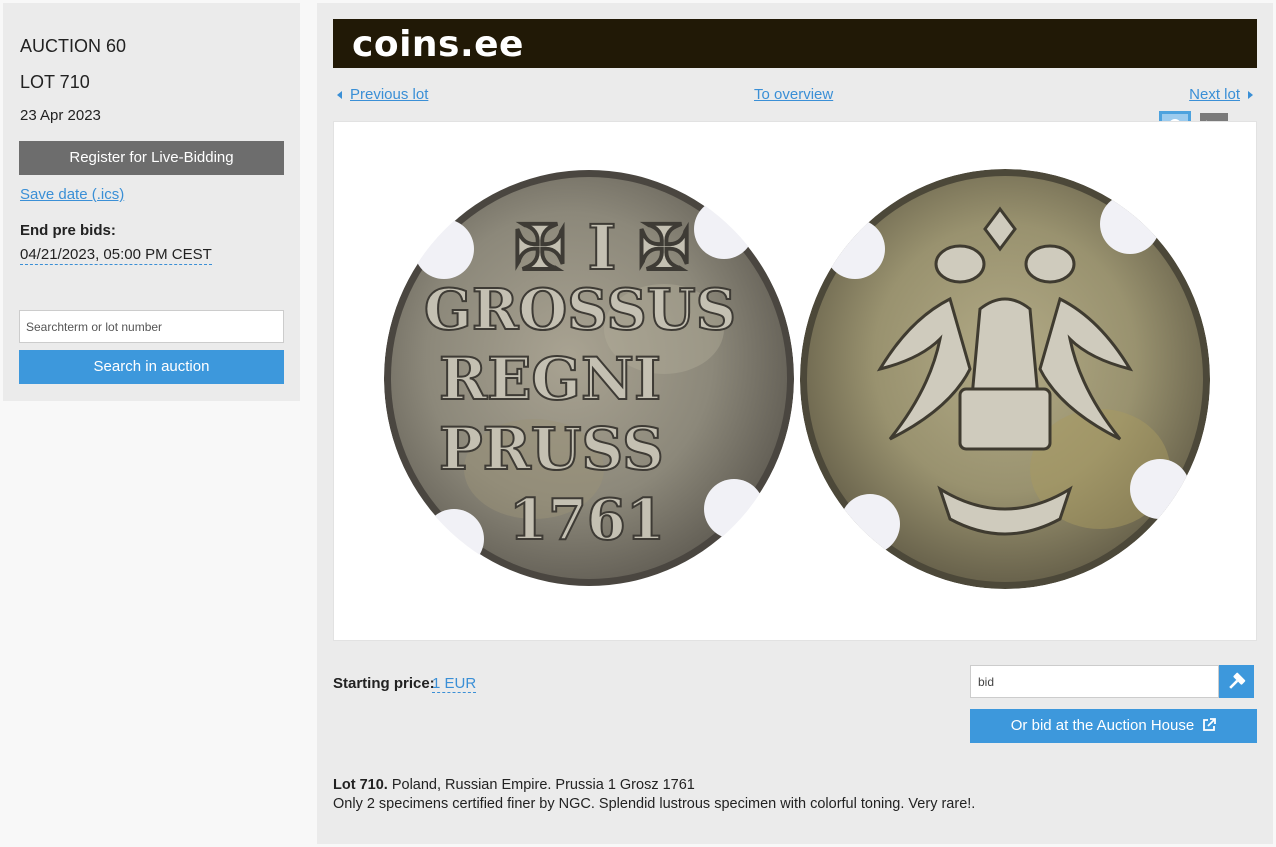 This screenshot has height=847, width=1276. Describe the element at coordinates (68, 230) in the screenshot. I see `end-prebids-label: End pre bids:` at that location.